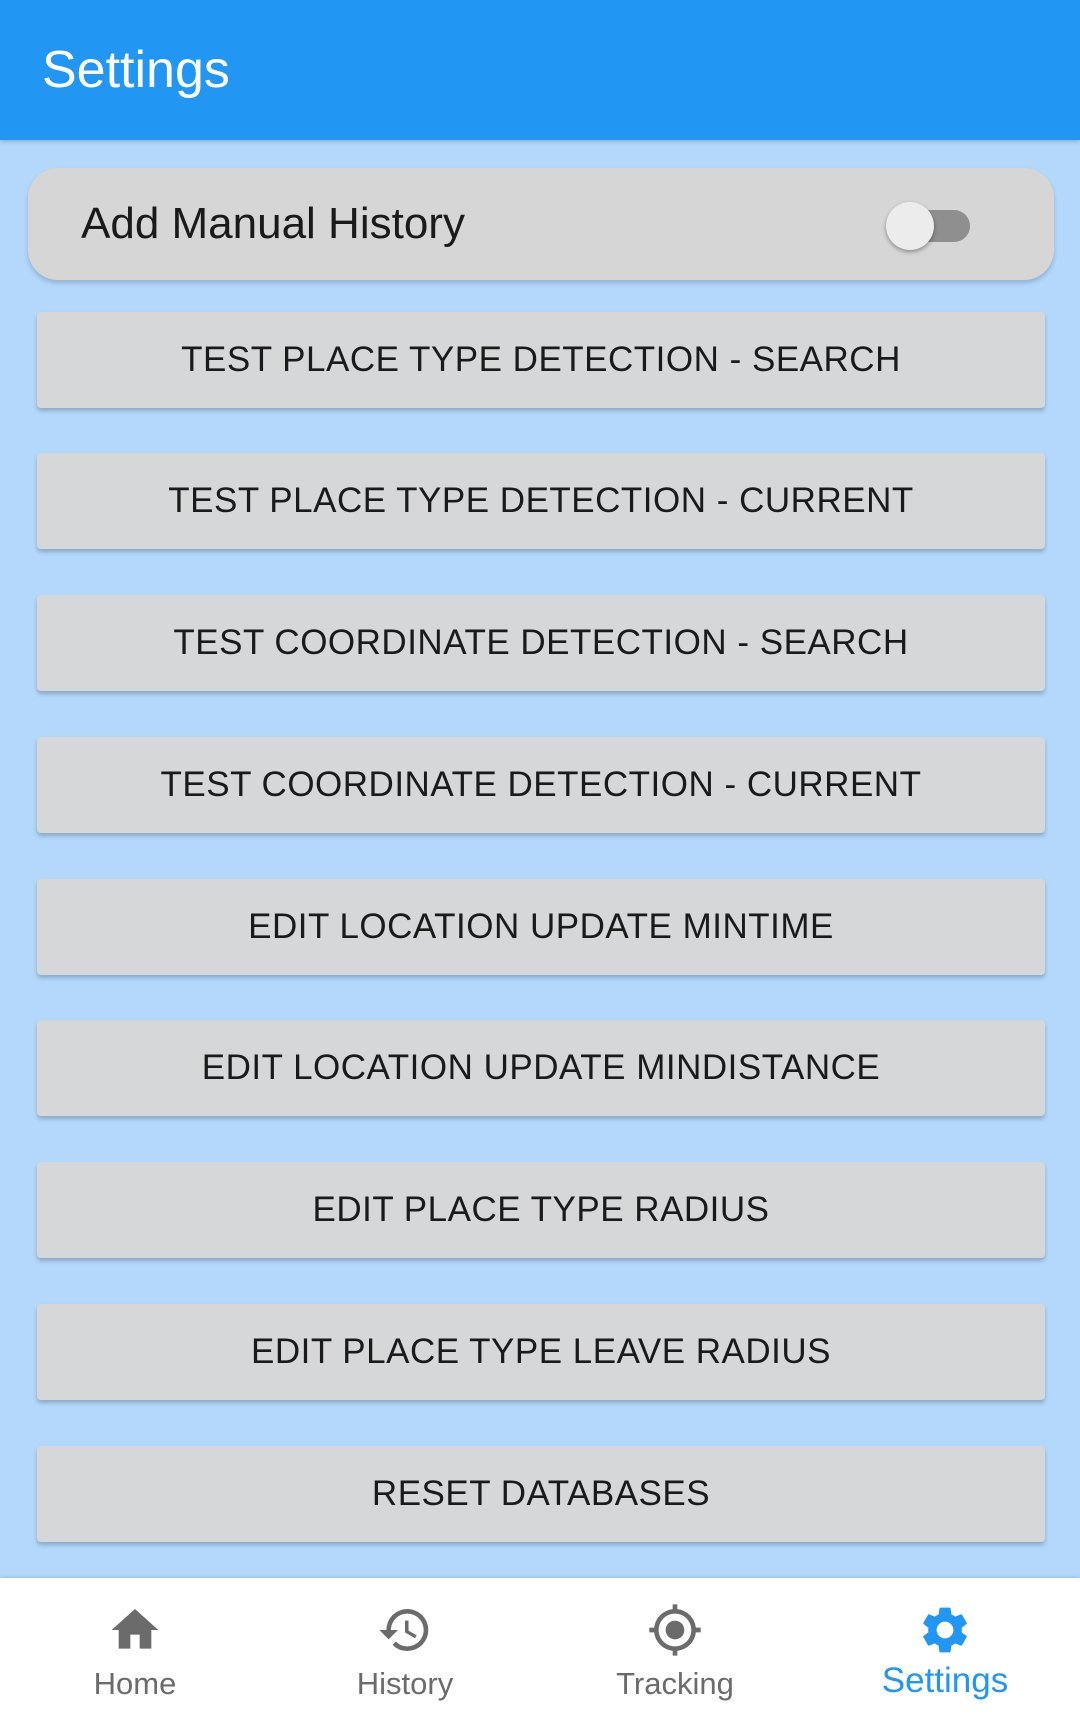 This screenshot has height=1720, width=1080. I want to click on nav-item-settings: Settings, so click(945, 1649).